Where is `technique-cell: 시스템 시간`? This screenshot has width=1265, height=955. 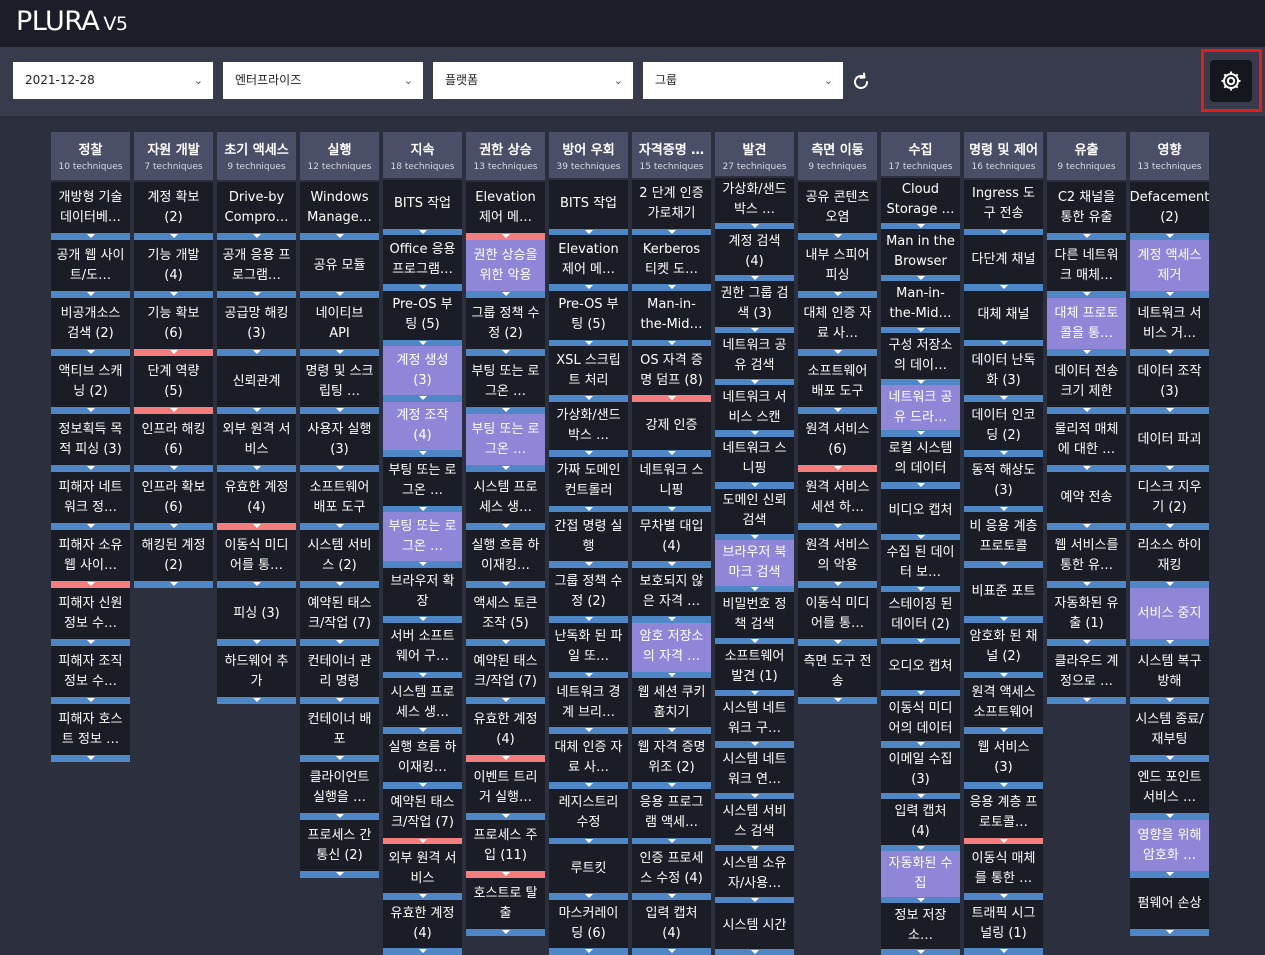 technique-cell: 시스템 시간 is located at coordinates (754, 926).